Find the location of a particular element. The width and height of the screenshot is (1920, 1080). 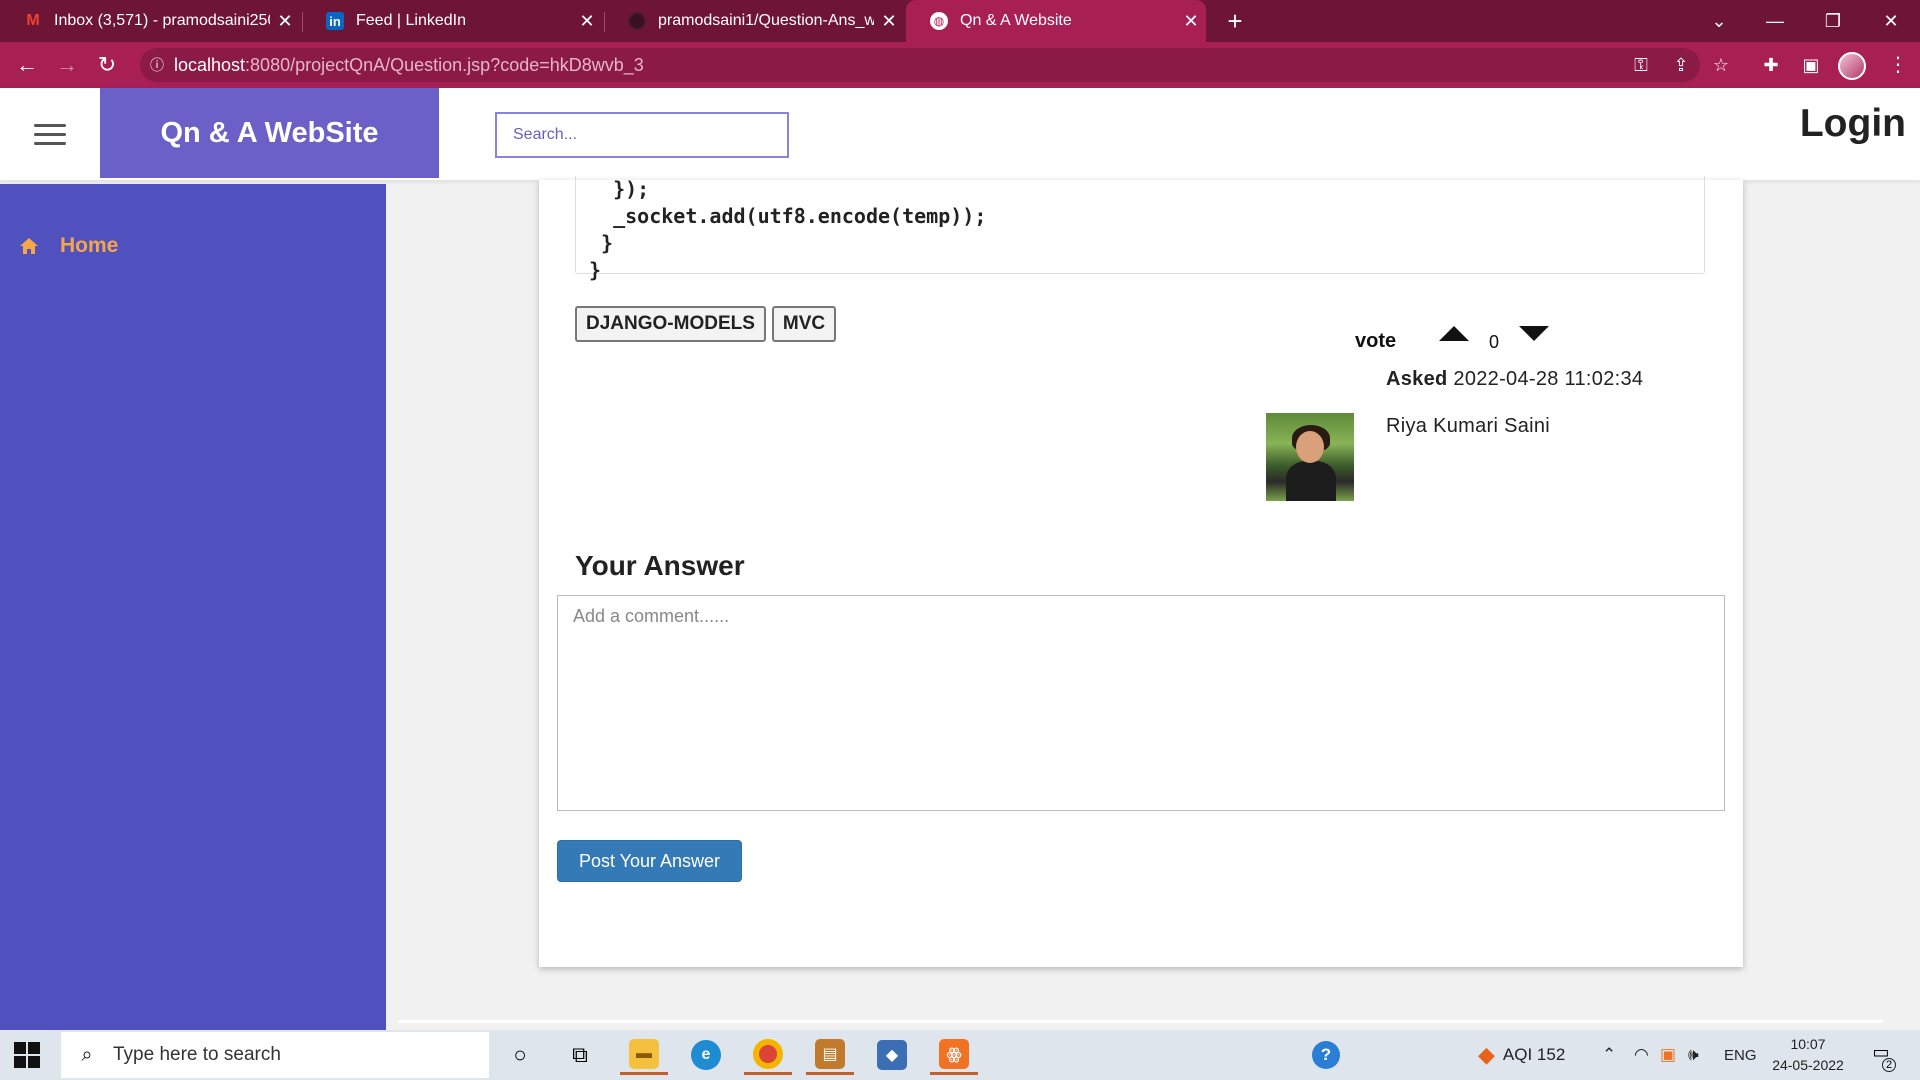

tab-qna-website: ◍ Qn & A Website ✕ is located at coordinates (1056, 21).